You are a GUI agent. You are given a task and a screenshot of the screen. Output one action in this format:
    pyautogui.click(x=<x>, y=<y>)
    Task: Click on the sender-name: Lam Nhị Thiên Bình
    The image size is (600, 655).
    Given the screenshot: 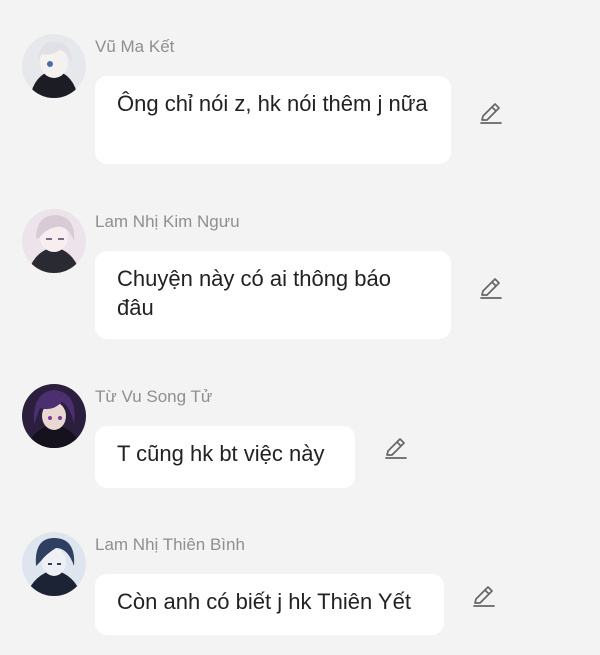 What is the action you would take?
    pyautogui.click(x=170, y=544)
    